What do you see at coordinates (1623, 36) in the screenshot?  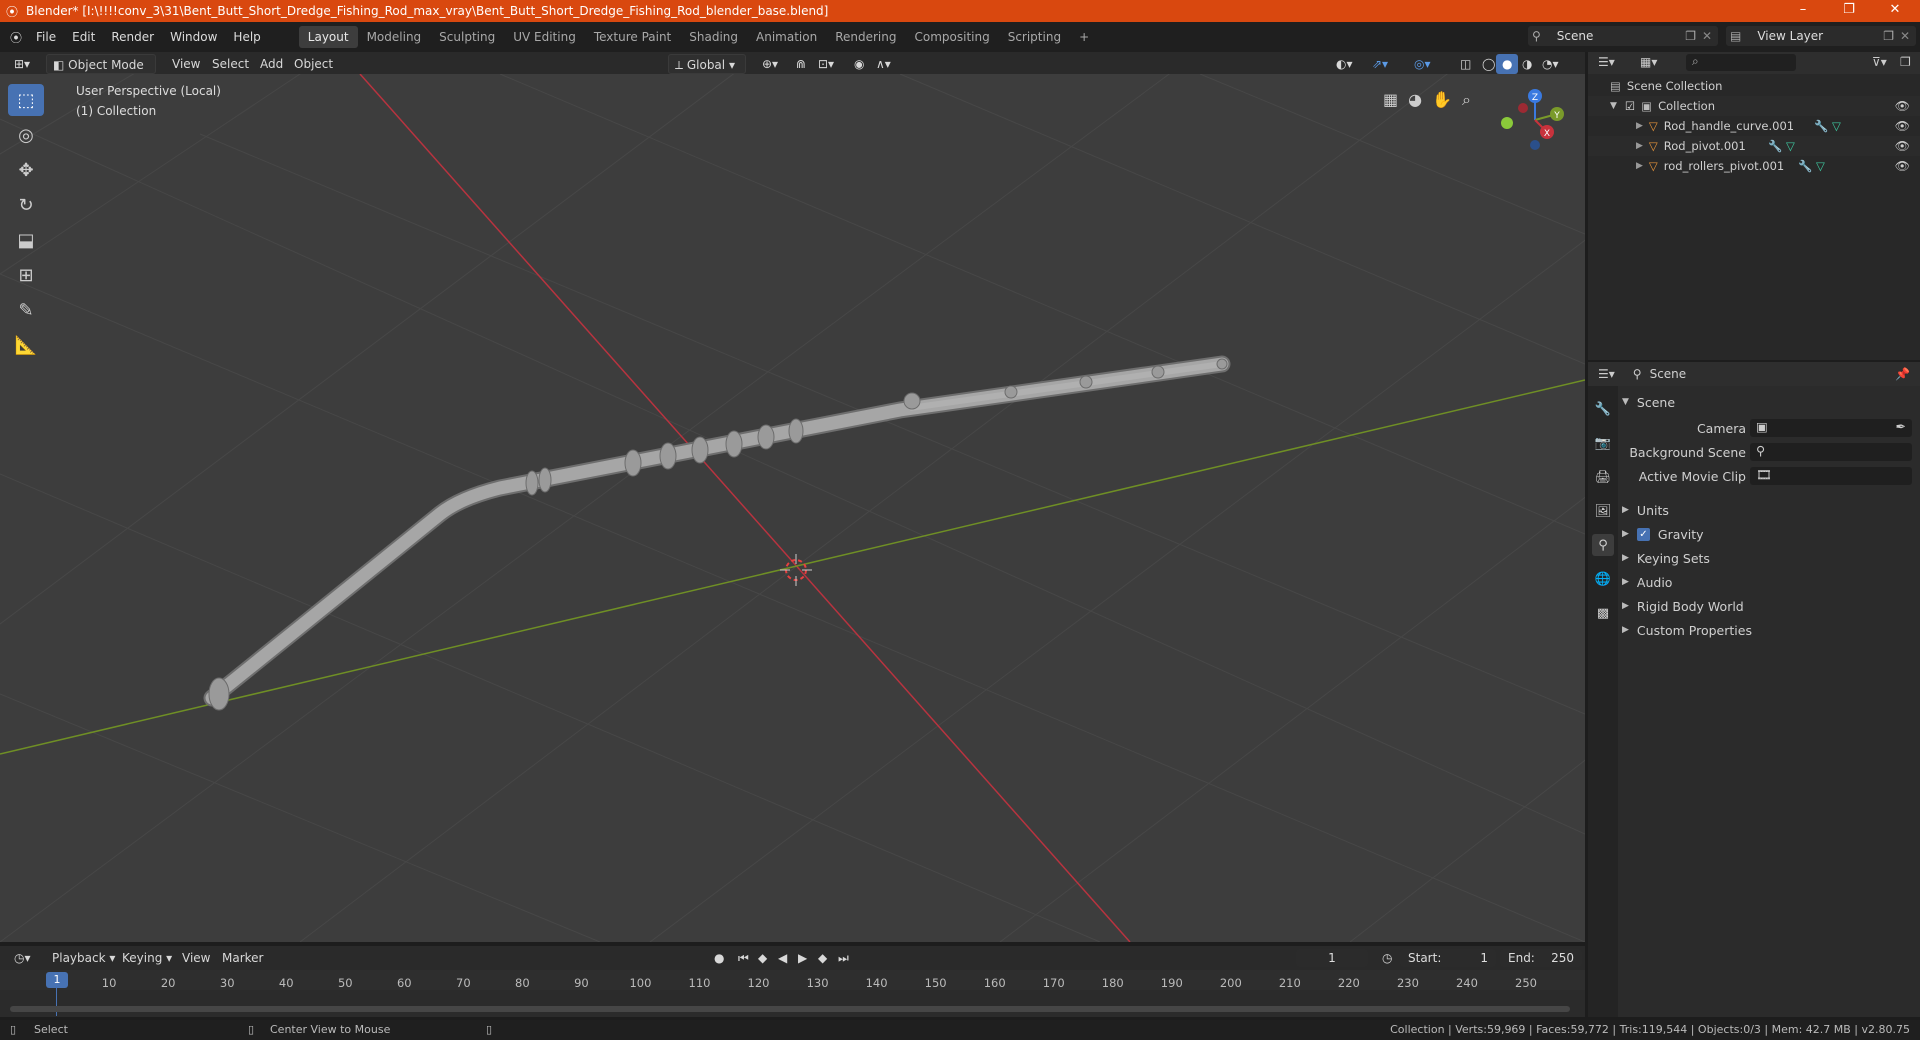 I see `scene-selector: ⚲ Scene ❐ ✕` at bounding box center [1623, 36].